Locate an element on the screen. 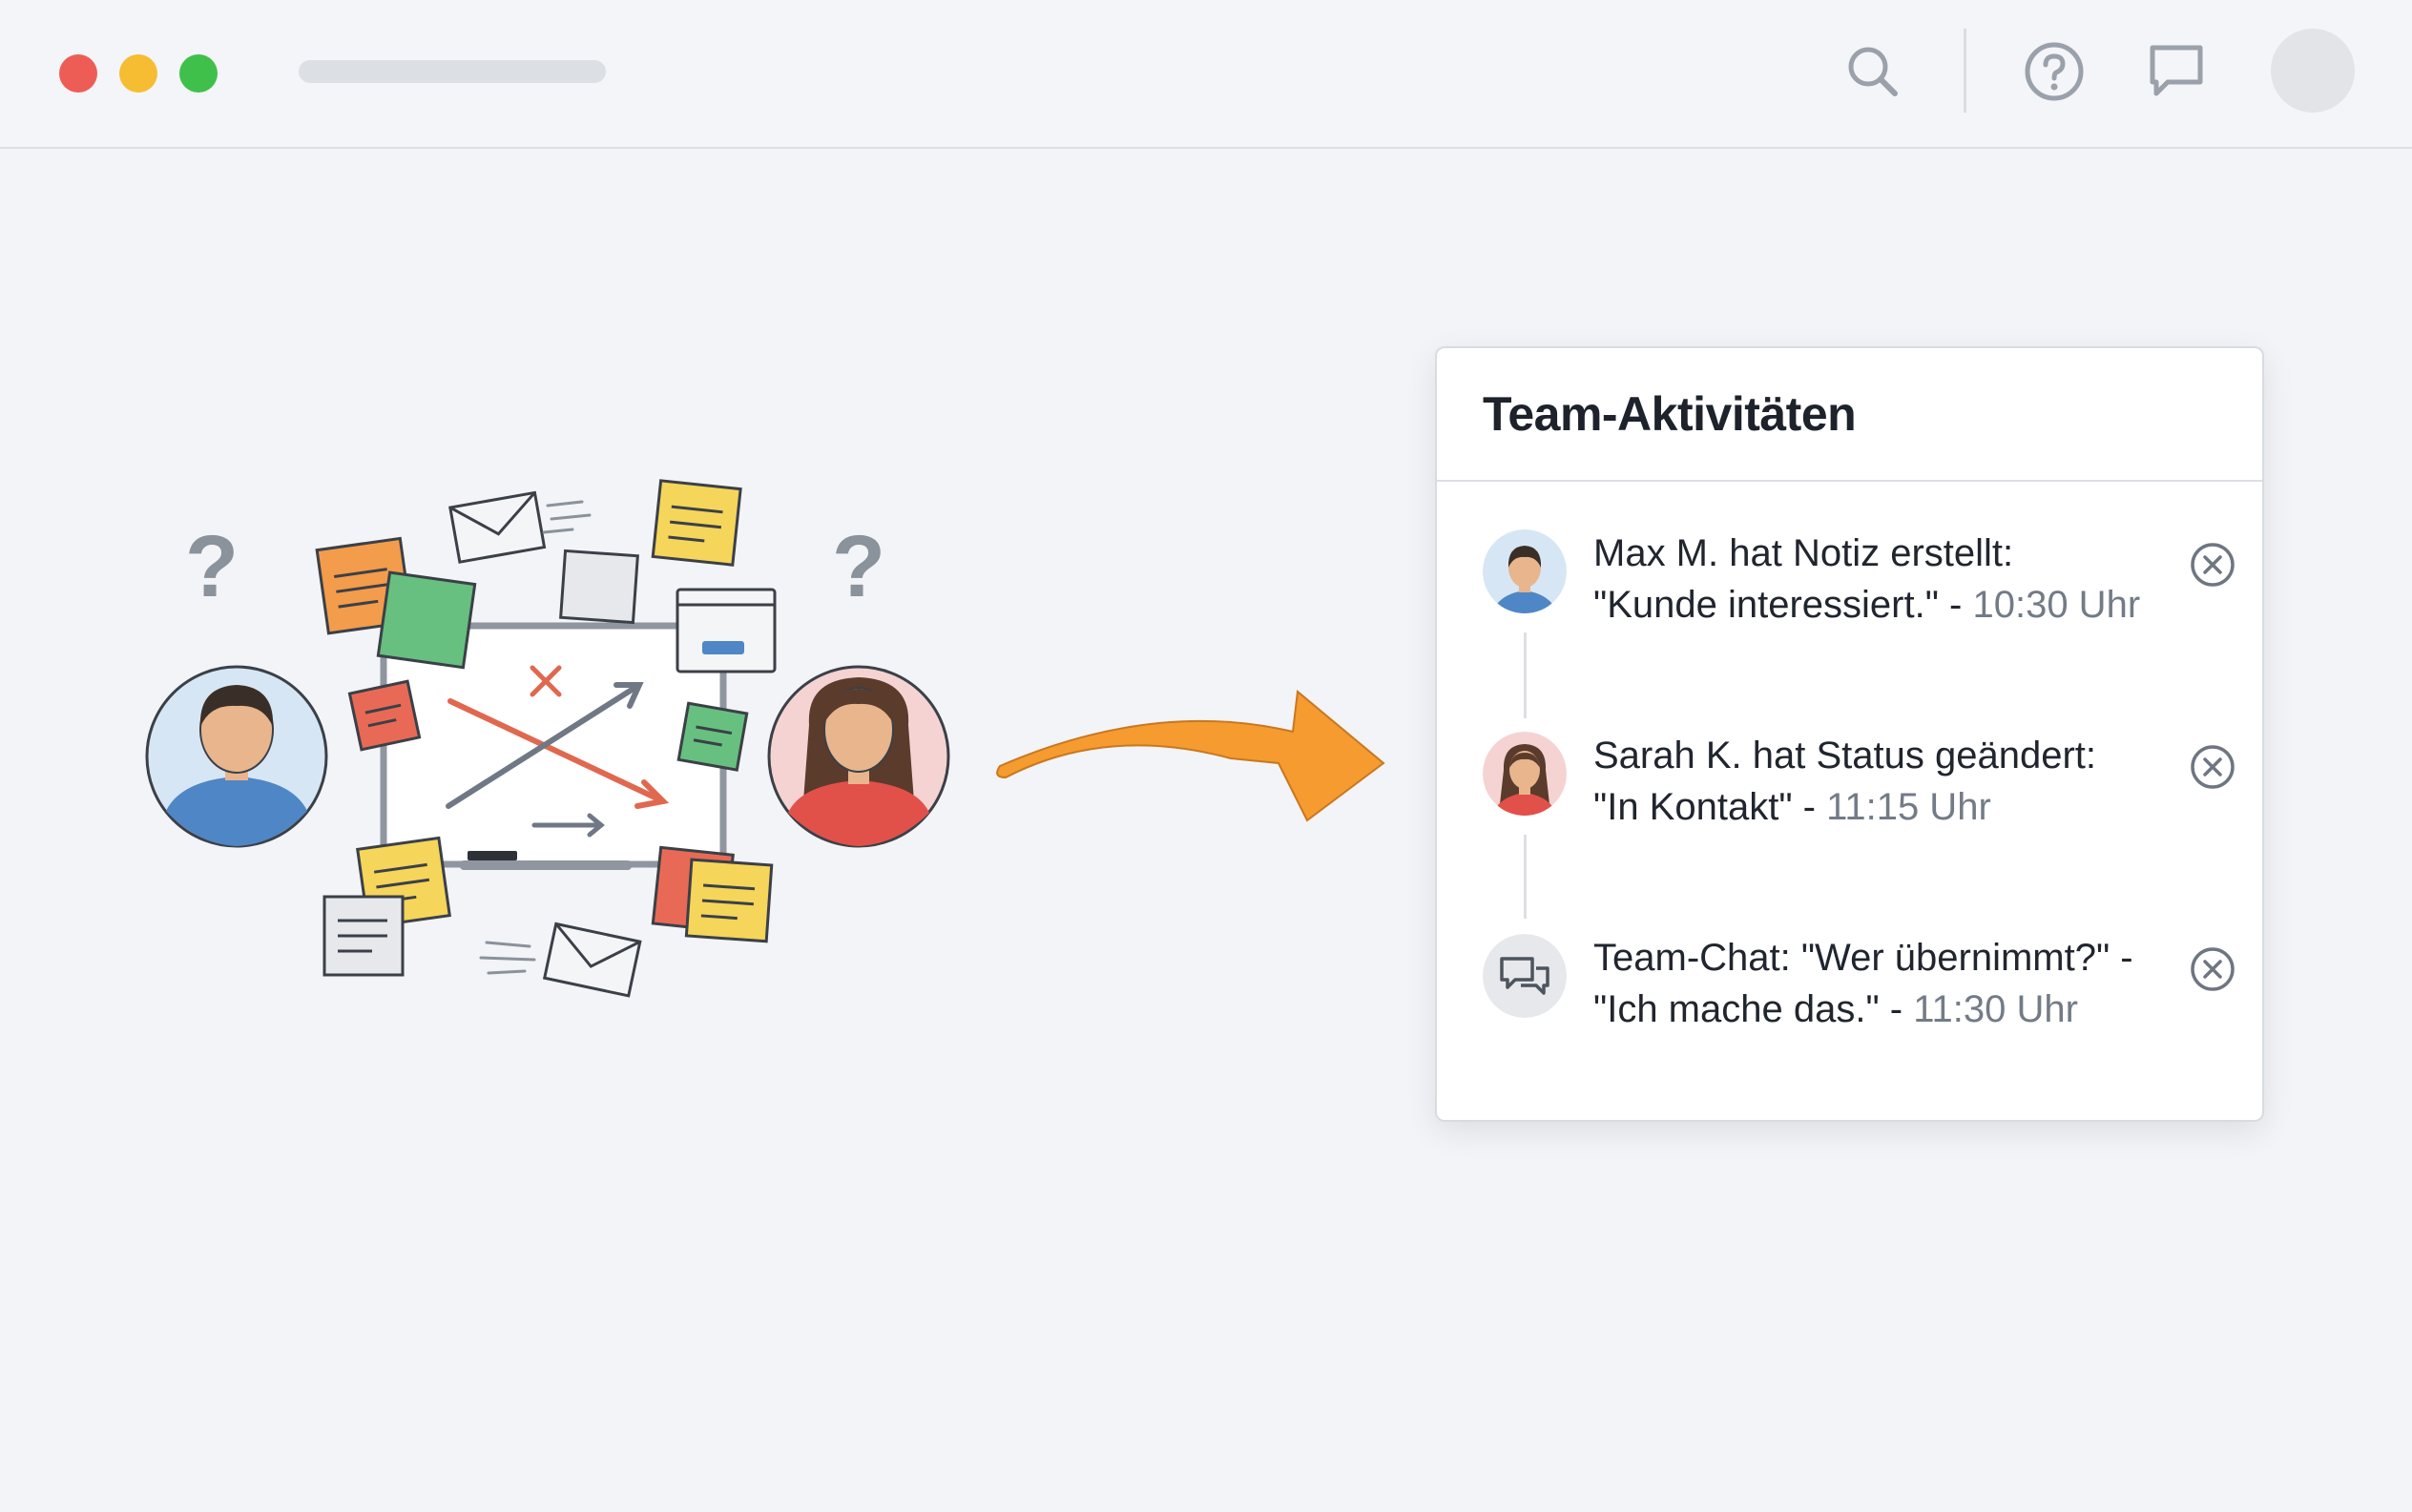  activity-time: 11:30 Uhr is located at coordinates (1995, 1009).